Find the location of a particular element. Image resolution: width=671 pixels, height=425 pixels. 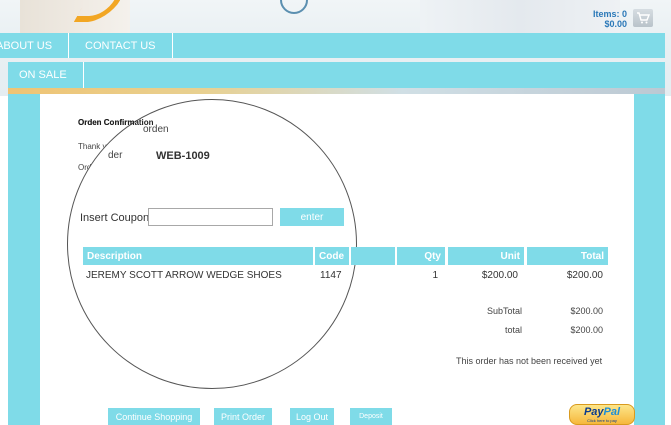

right-border-column is located at coordinates (649, 259).